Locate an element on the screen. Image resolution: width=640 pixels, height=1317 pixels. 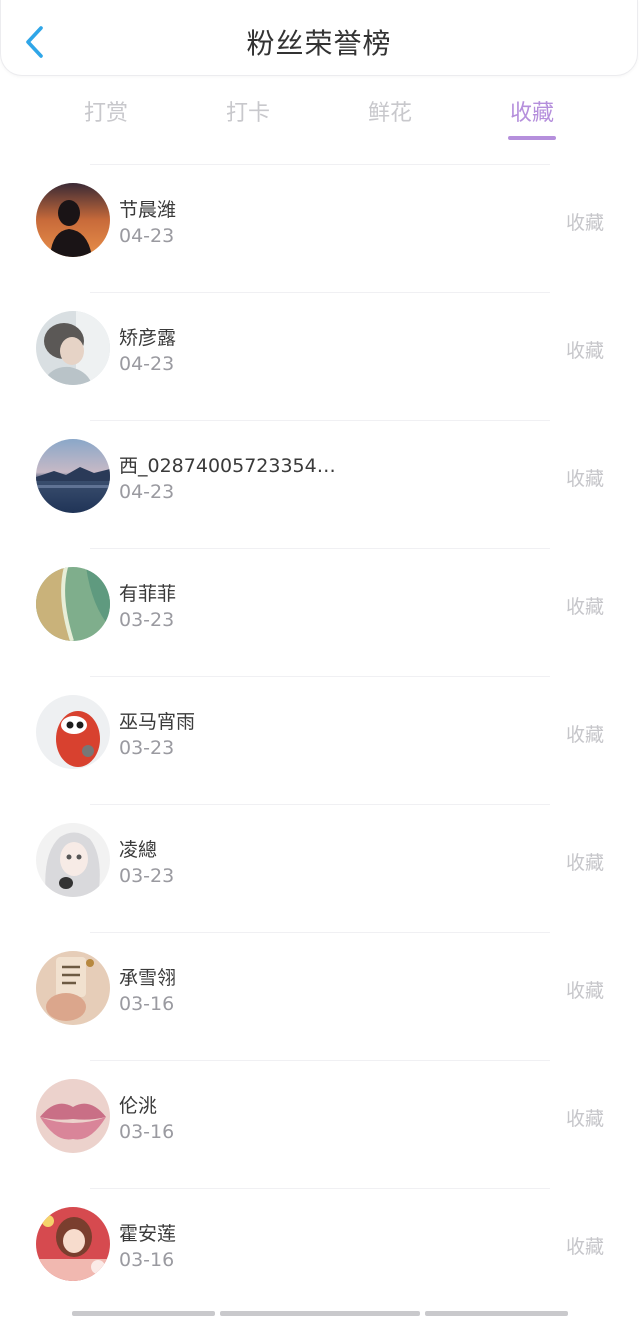
tab-label: 打卡 is located at coordinates (247, 113).